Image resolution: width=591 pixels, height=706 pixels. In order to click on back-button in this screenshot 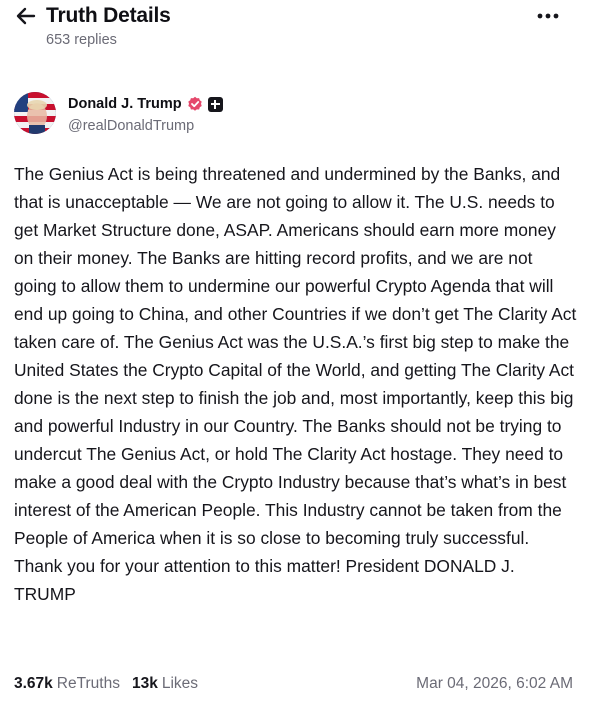, I will do `click(26, 16)`.